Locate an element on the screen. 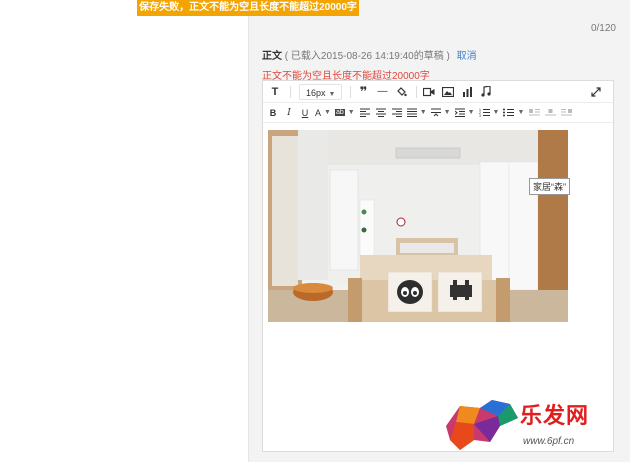 The width and height of the screenshot is (630, 462). watermark-url: www.6pf.cn is located at coordinates (549, 441).